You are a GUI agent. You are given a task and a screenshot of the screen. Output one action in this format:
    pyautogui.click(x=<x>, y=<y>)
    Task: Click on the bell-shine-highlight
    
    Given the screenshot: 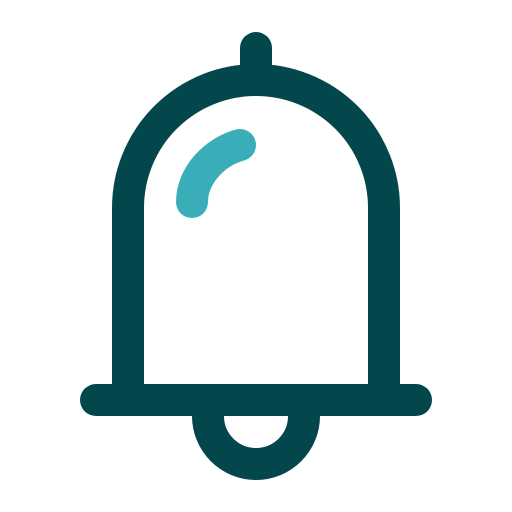 What is the action you would take?
    pyautogui.click(x=216, y=173)
    